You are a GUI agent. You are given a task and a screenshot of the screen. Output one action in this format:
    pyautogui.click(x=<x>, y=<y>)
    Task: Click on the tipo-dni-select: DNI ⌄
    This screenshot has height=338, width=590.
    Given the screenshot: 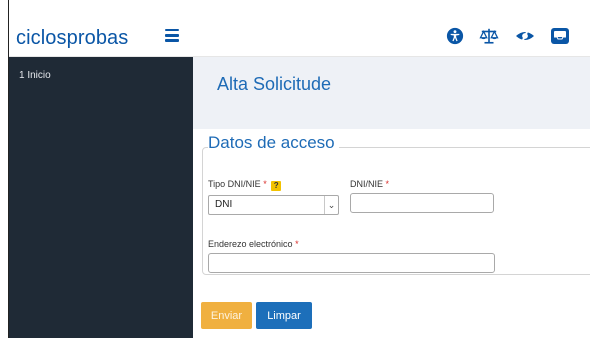 What is the action you would take?
    pyautogui.click(x=273, y=205)
    